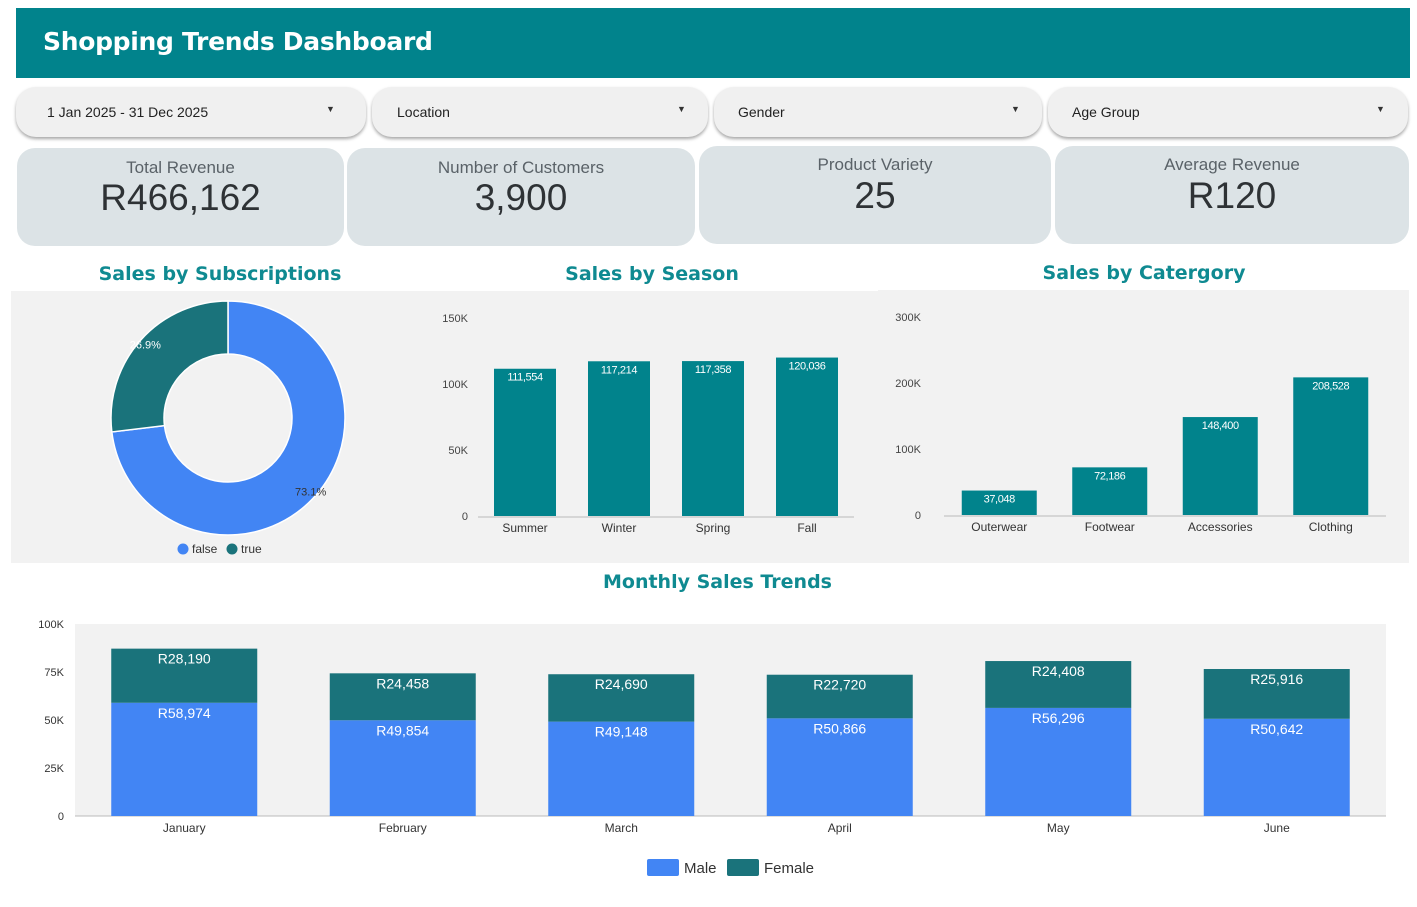 The width and height of the screenshot is (1417, 907). I want to click on kpi-value: R466,162, so click(180, 197).